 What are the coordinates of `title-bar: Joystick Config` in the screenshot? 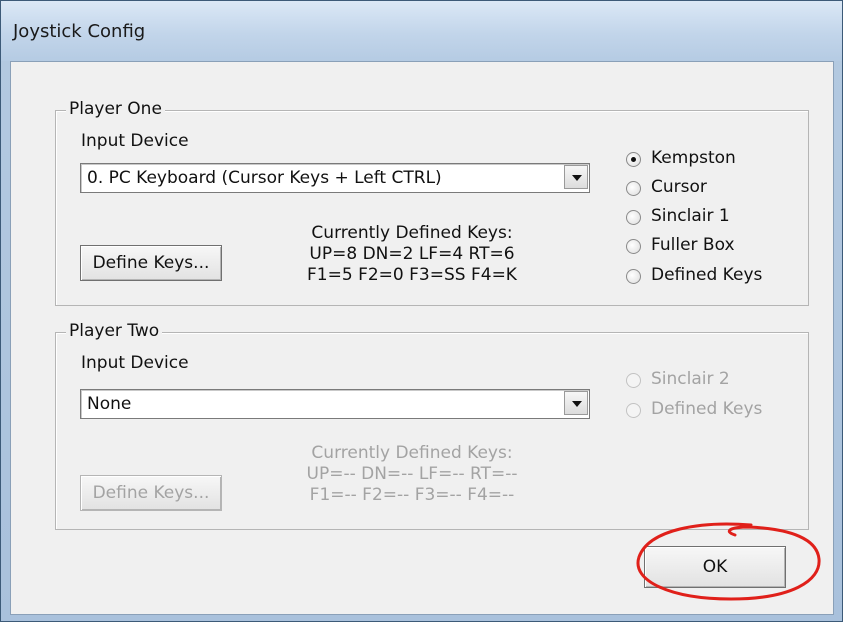 It's located at (421, 31).